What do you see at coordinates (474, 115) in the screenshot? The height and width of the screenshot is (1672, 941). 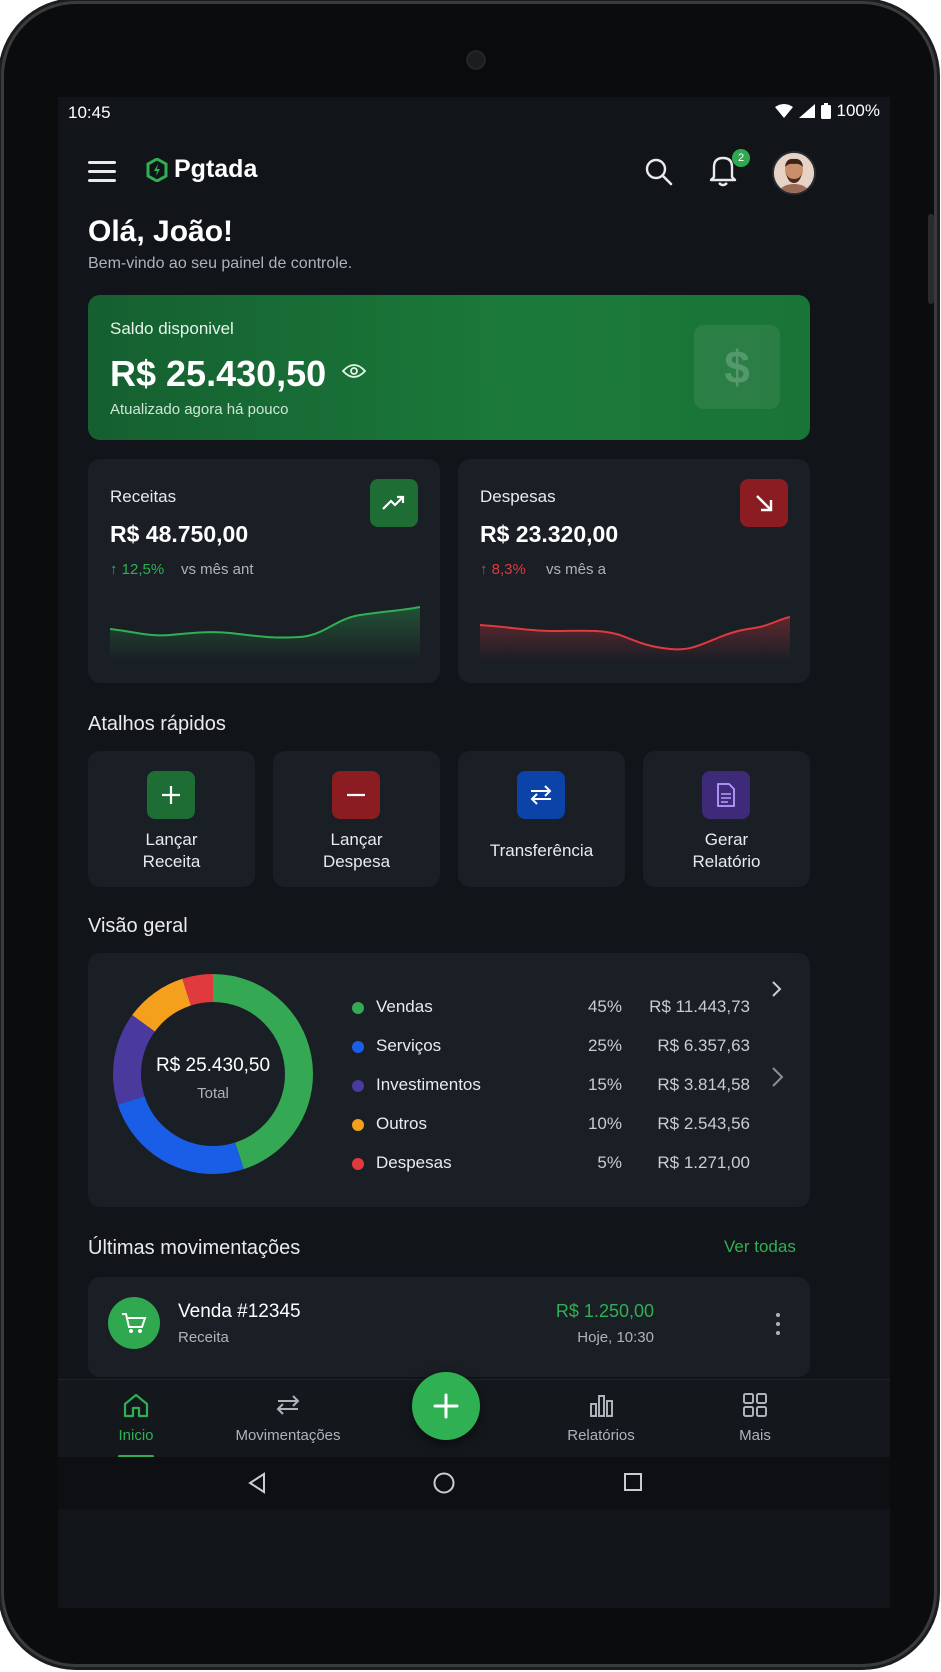 I see `status-bar: 10:45 100%` at bounding box center [474, 115].